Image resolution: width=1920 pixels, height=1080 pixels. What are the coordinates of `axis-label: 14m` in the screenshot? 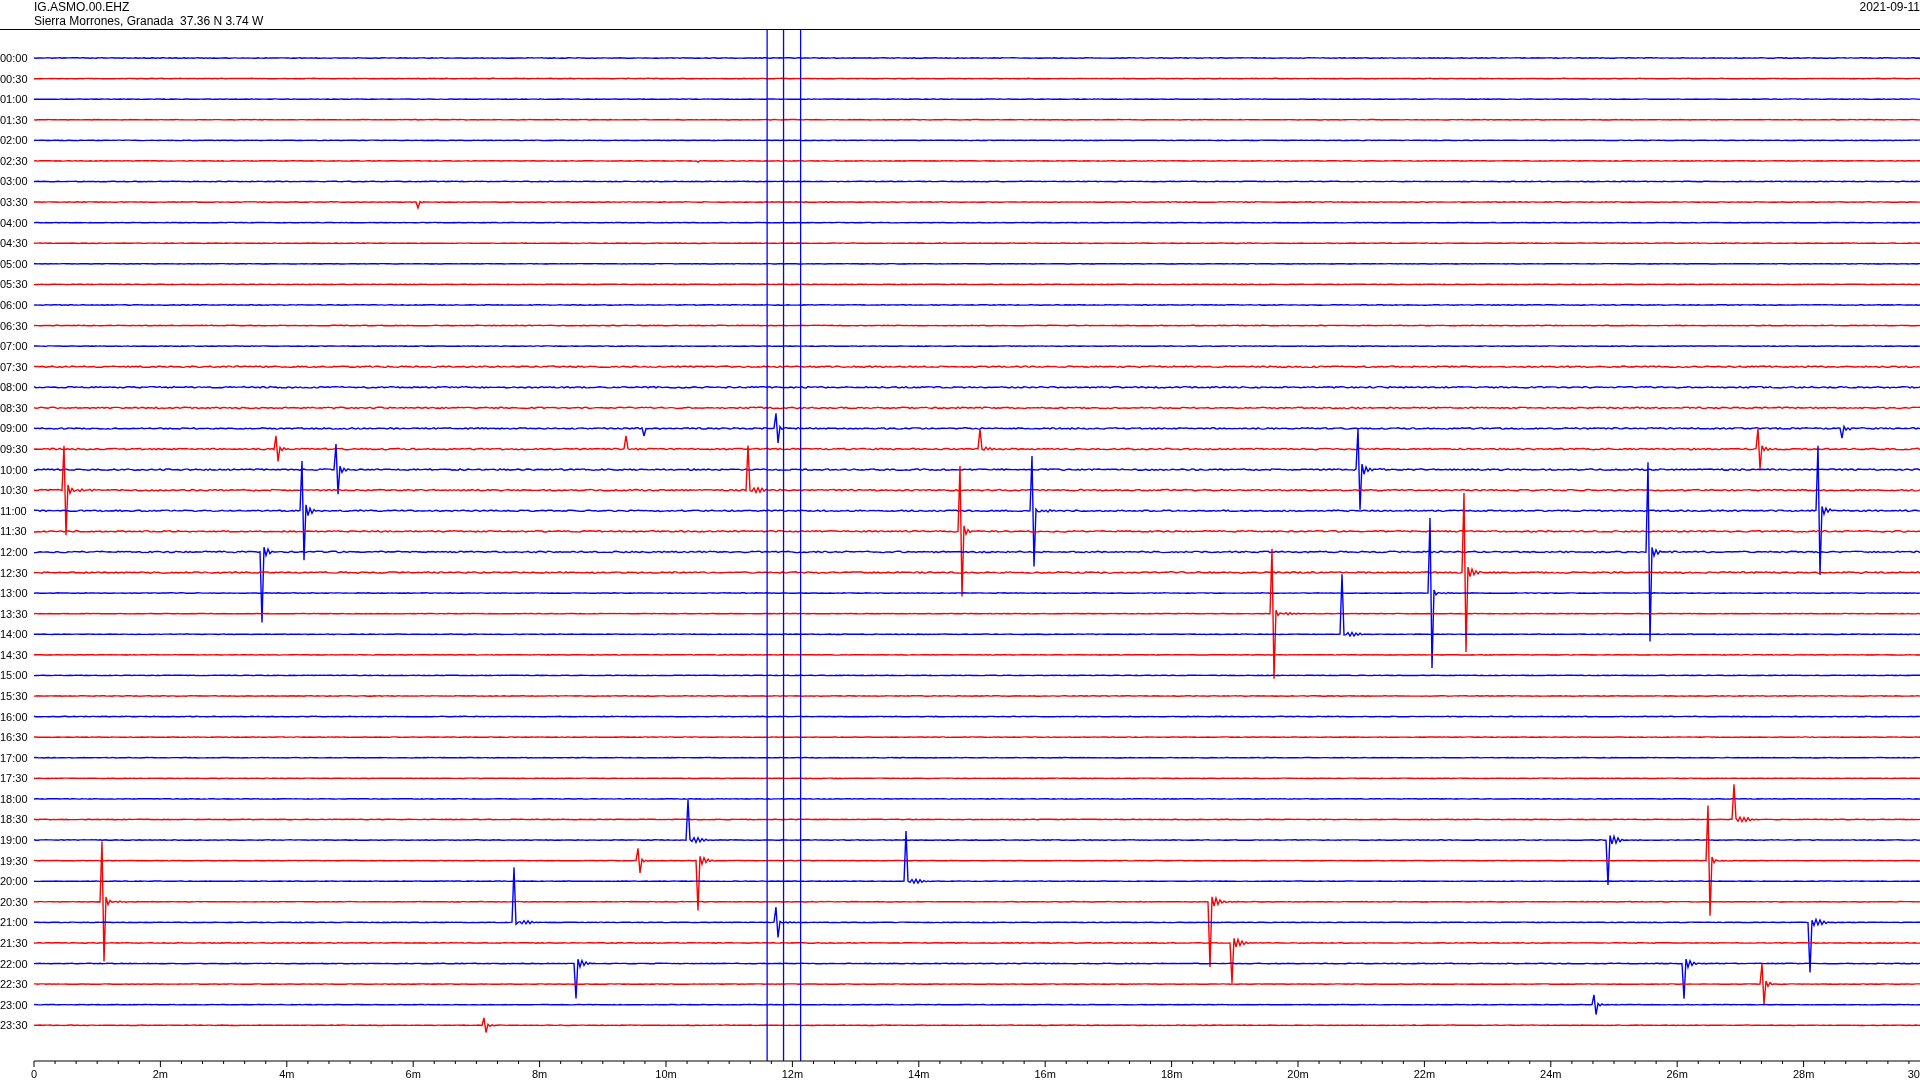 It's located at (919, 1073).